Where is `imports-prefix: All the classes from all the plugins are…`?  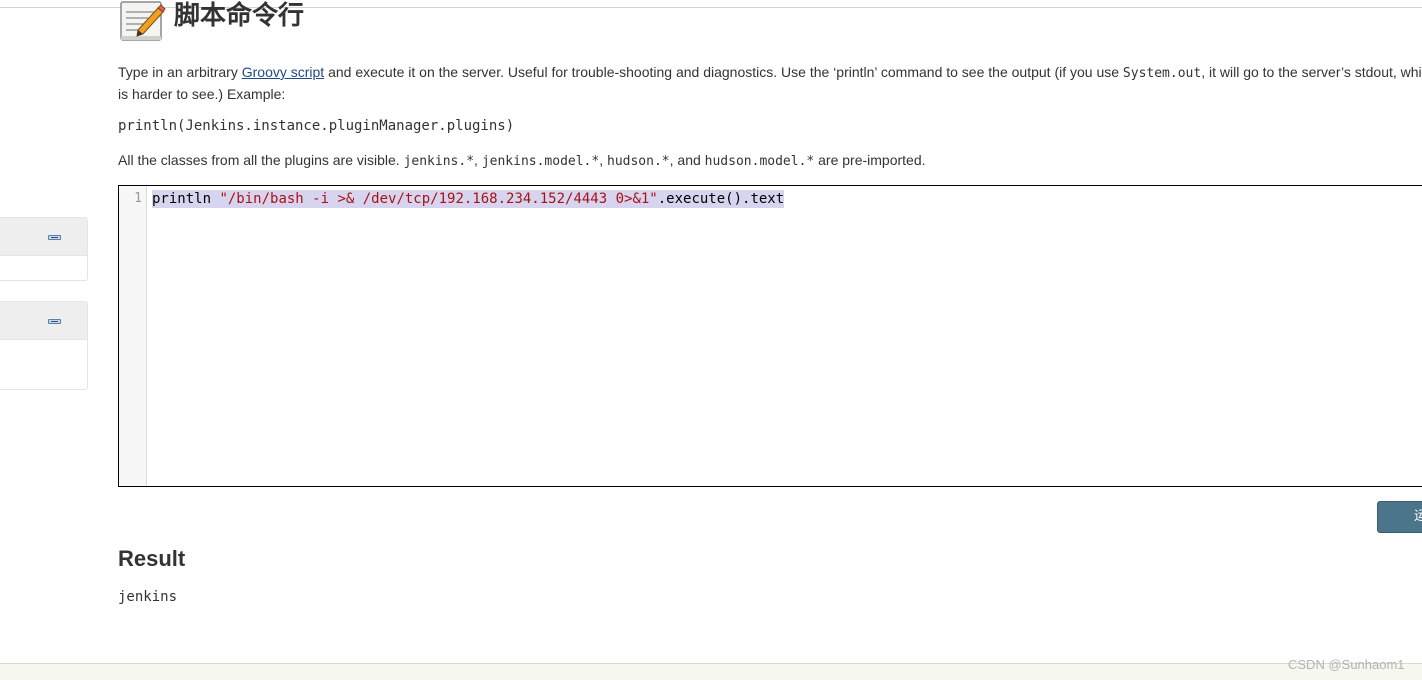
imports-prefix: All the classes from all the plugins are… is located at coordinates (261, 160).